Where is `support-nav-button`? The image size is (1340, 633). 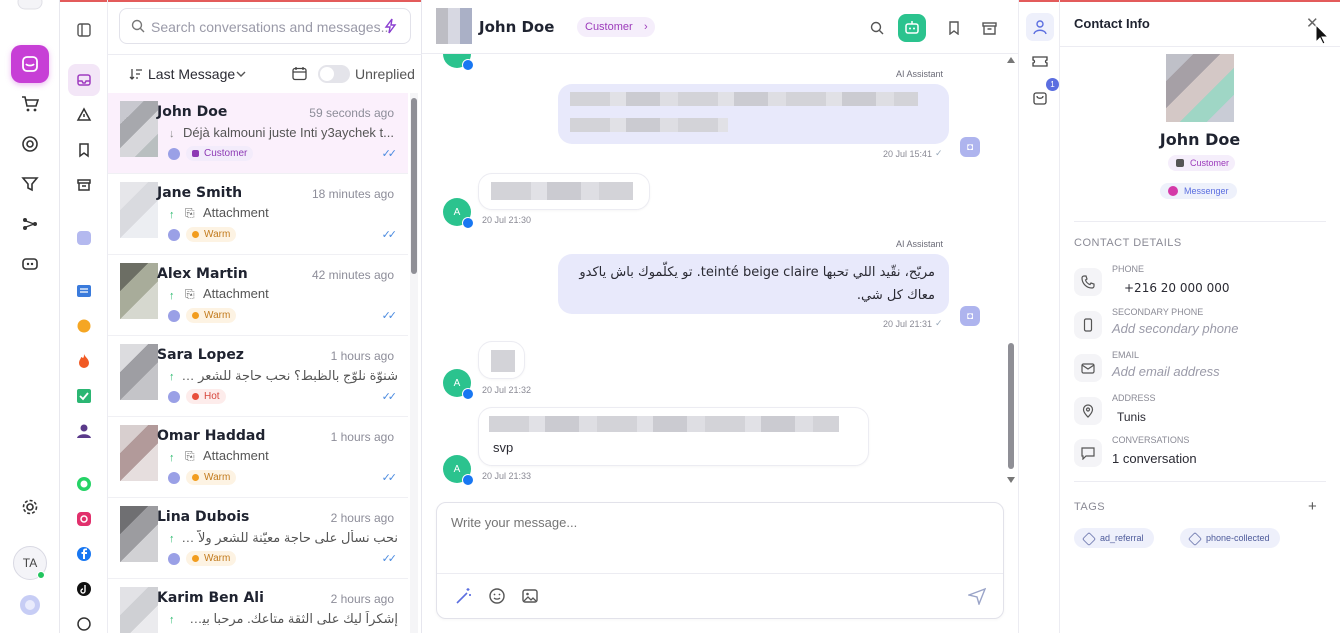 support-nav-button is located at coordinates (30, 144).